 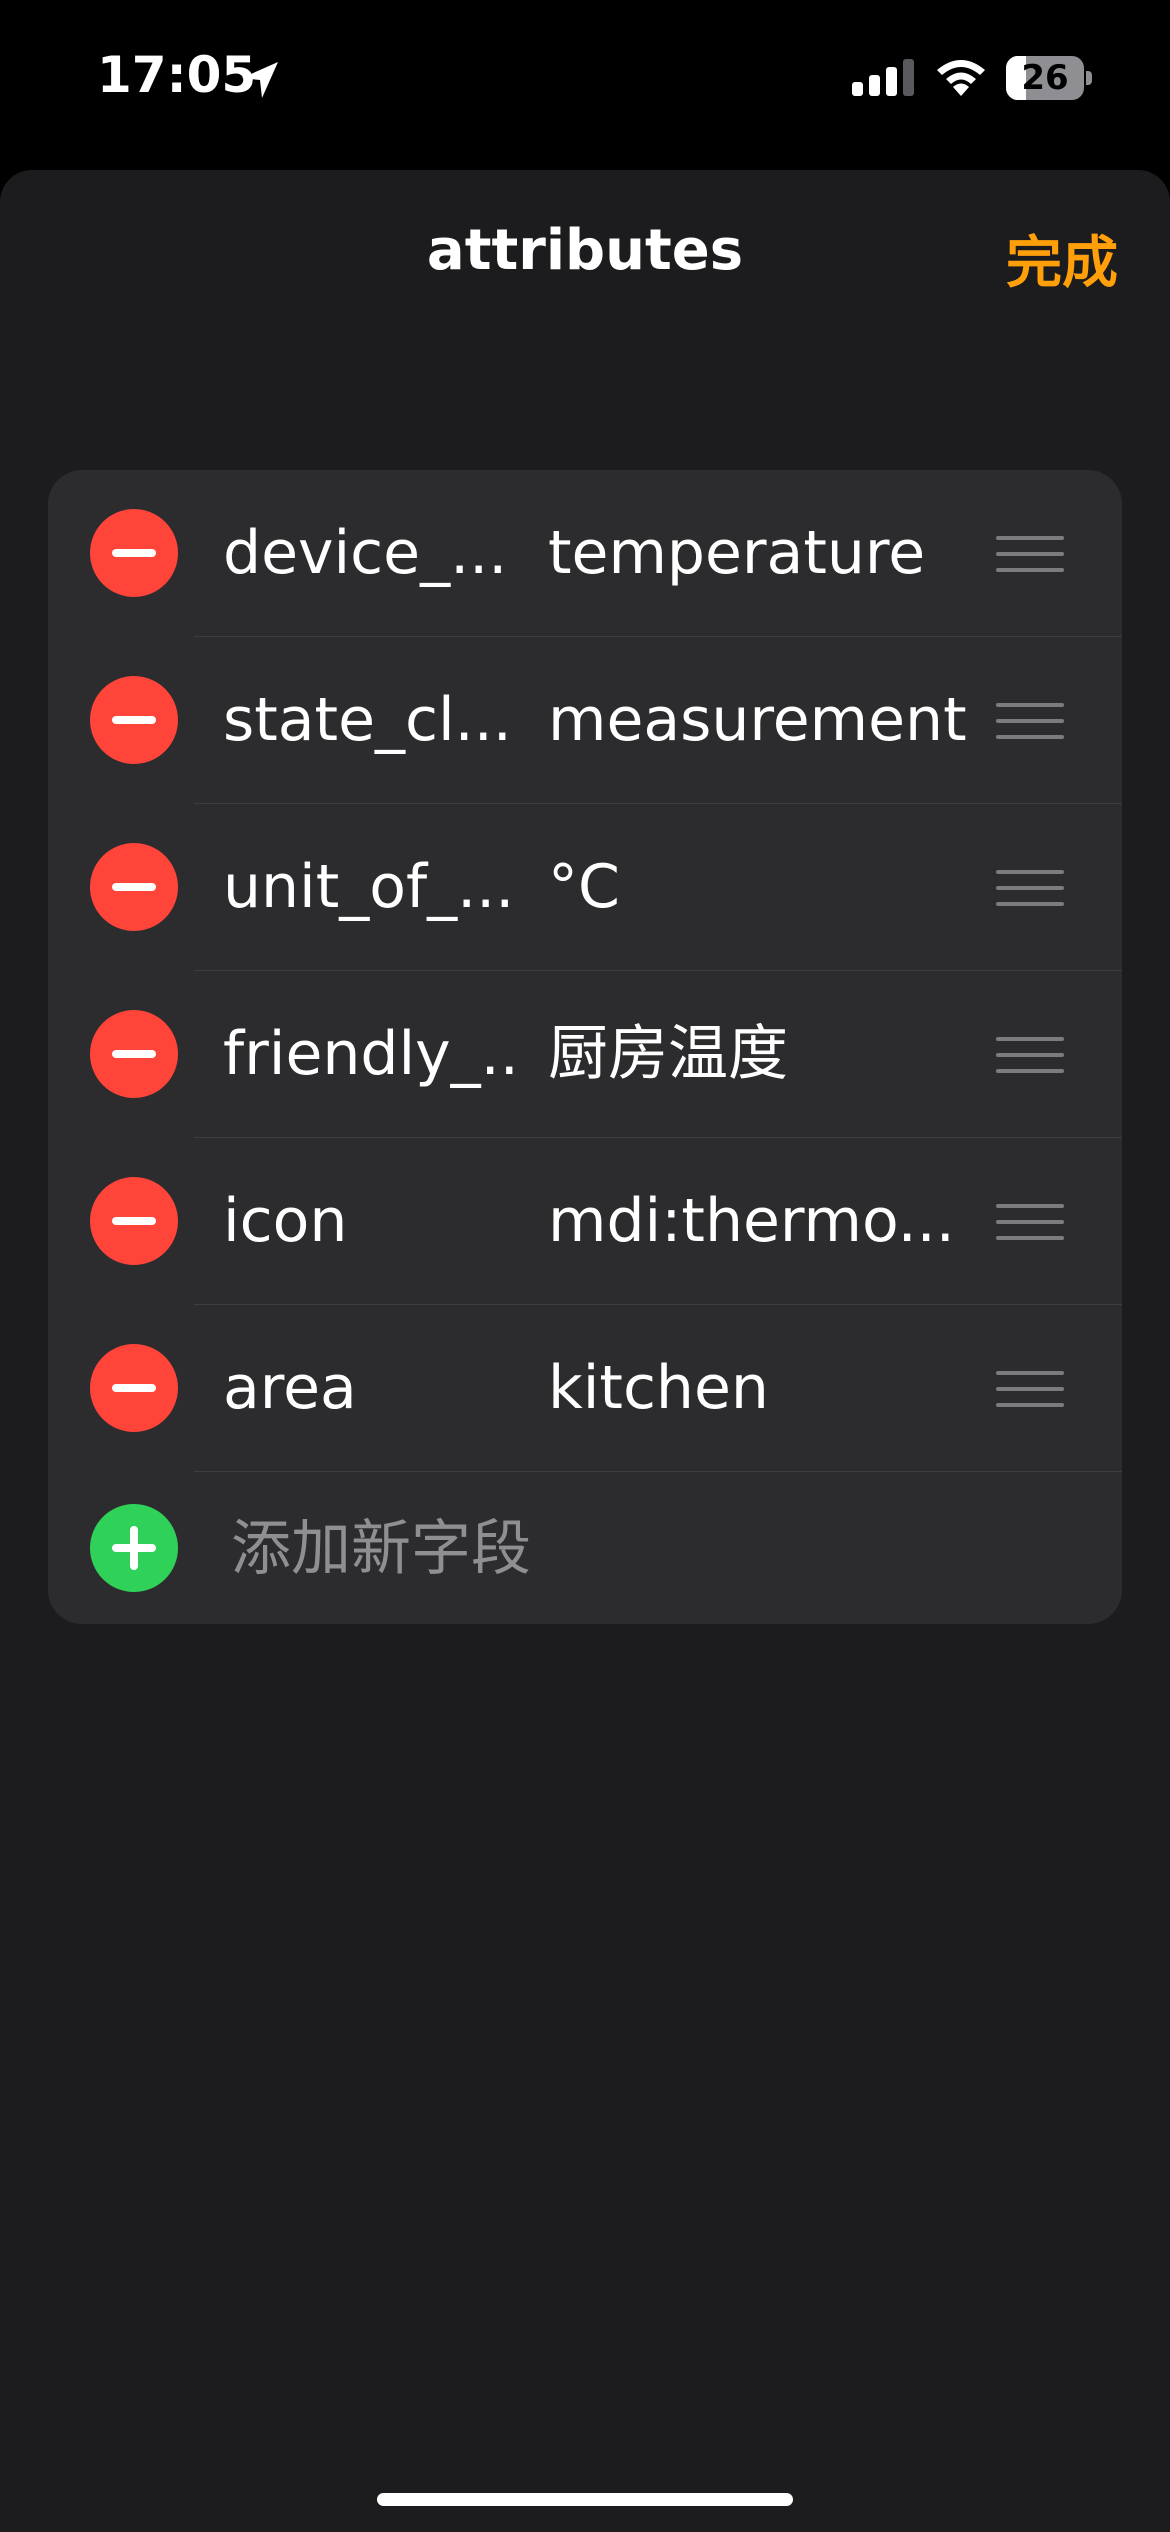 I want to click on list-item: friendly_... 厨房温度, so click(x=585, y=1054).